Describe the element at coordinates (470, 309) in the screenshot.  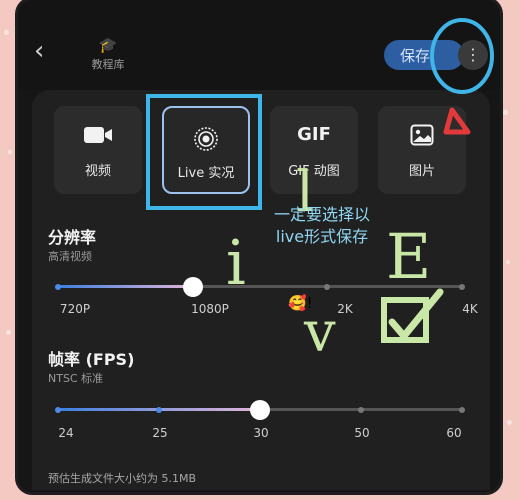
I see `resolution-tick-4k: 4K` at that location.